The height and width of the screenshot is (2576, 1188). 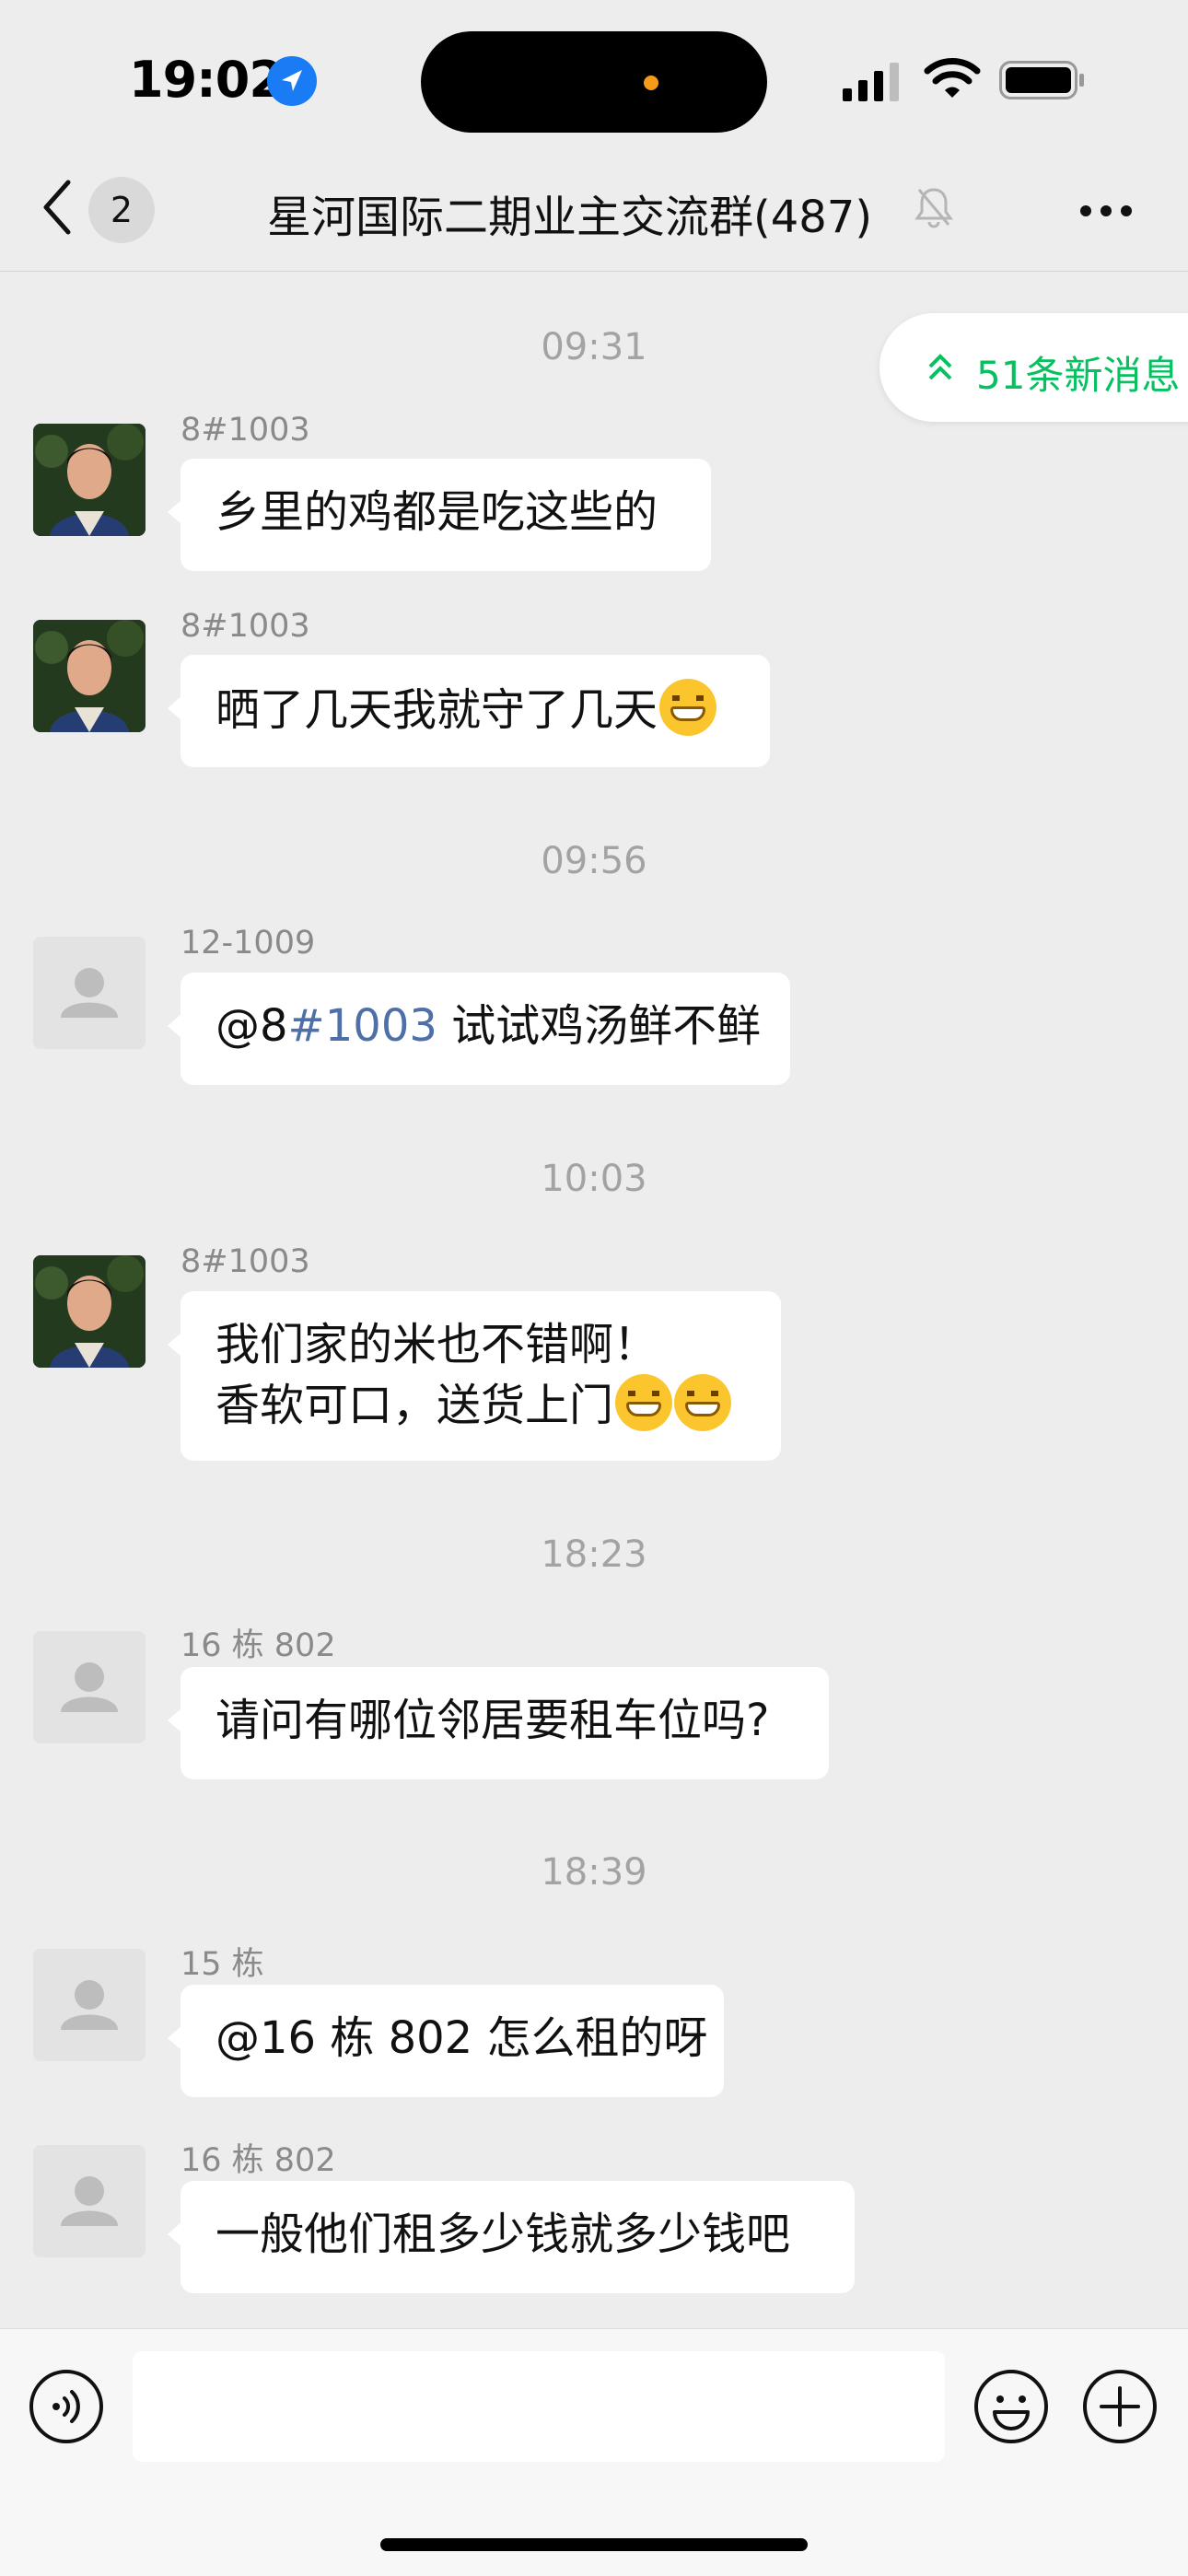 What do you see at coordinates (934, 208) in the screenshot?
I see `mute-bell-icon` at bounding box center [934, 208].